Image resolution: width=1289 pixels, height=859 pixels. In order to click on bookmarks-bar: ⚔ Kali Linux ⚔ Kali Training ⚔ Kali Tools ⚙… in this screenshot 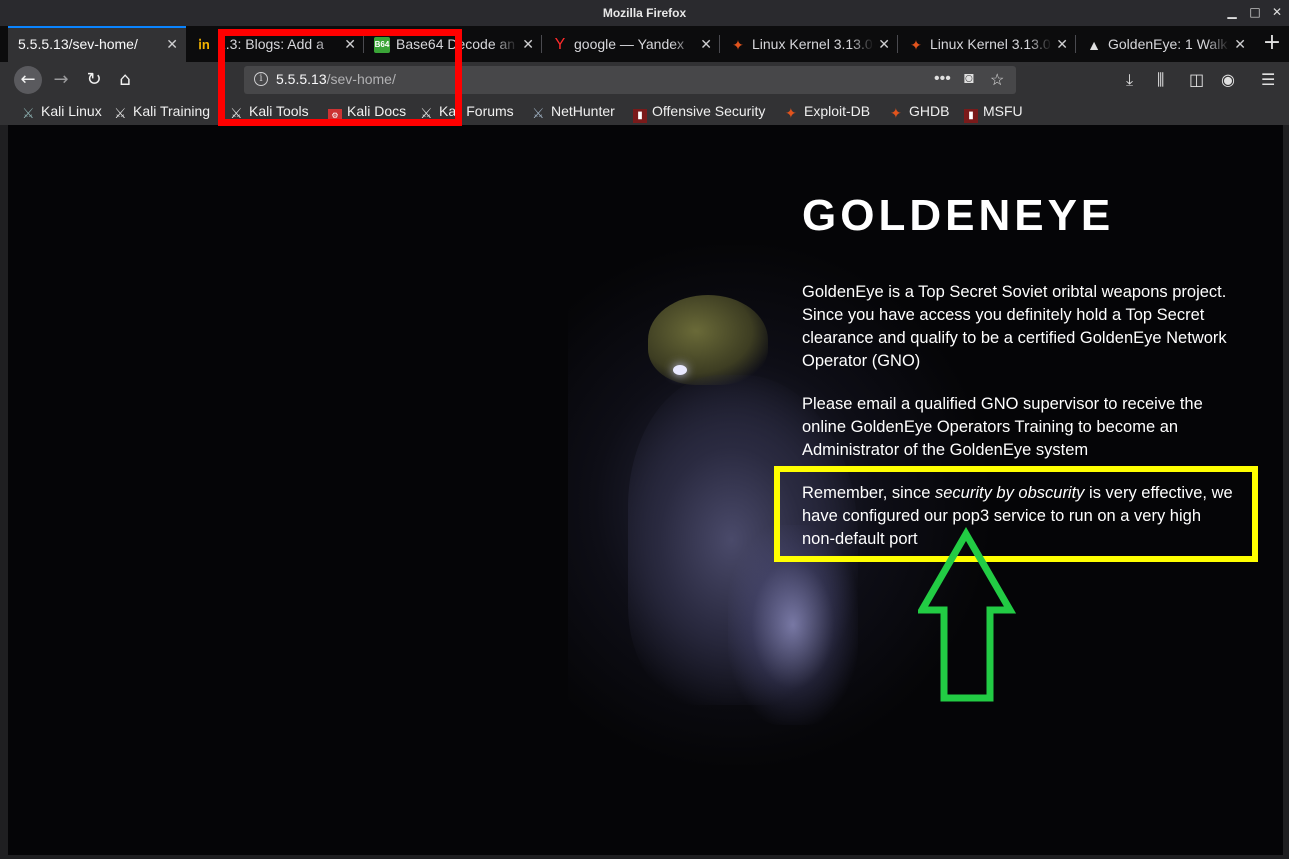, I will do `click(644, 111)`.